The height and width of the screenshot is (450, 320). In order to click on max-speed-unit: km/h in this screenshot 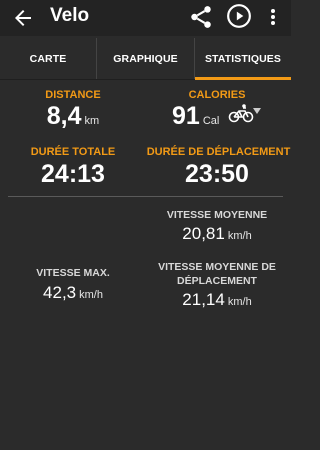, I will do `click(91, 295)`.